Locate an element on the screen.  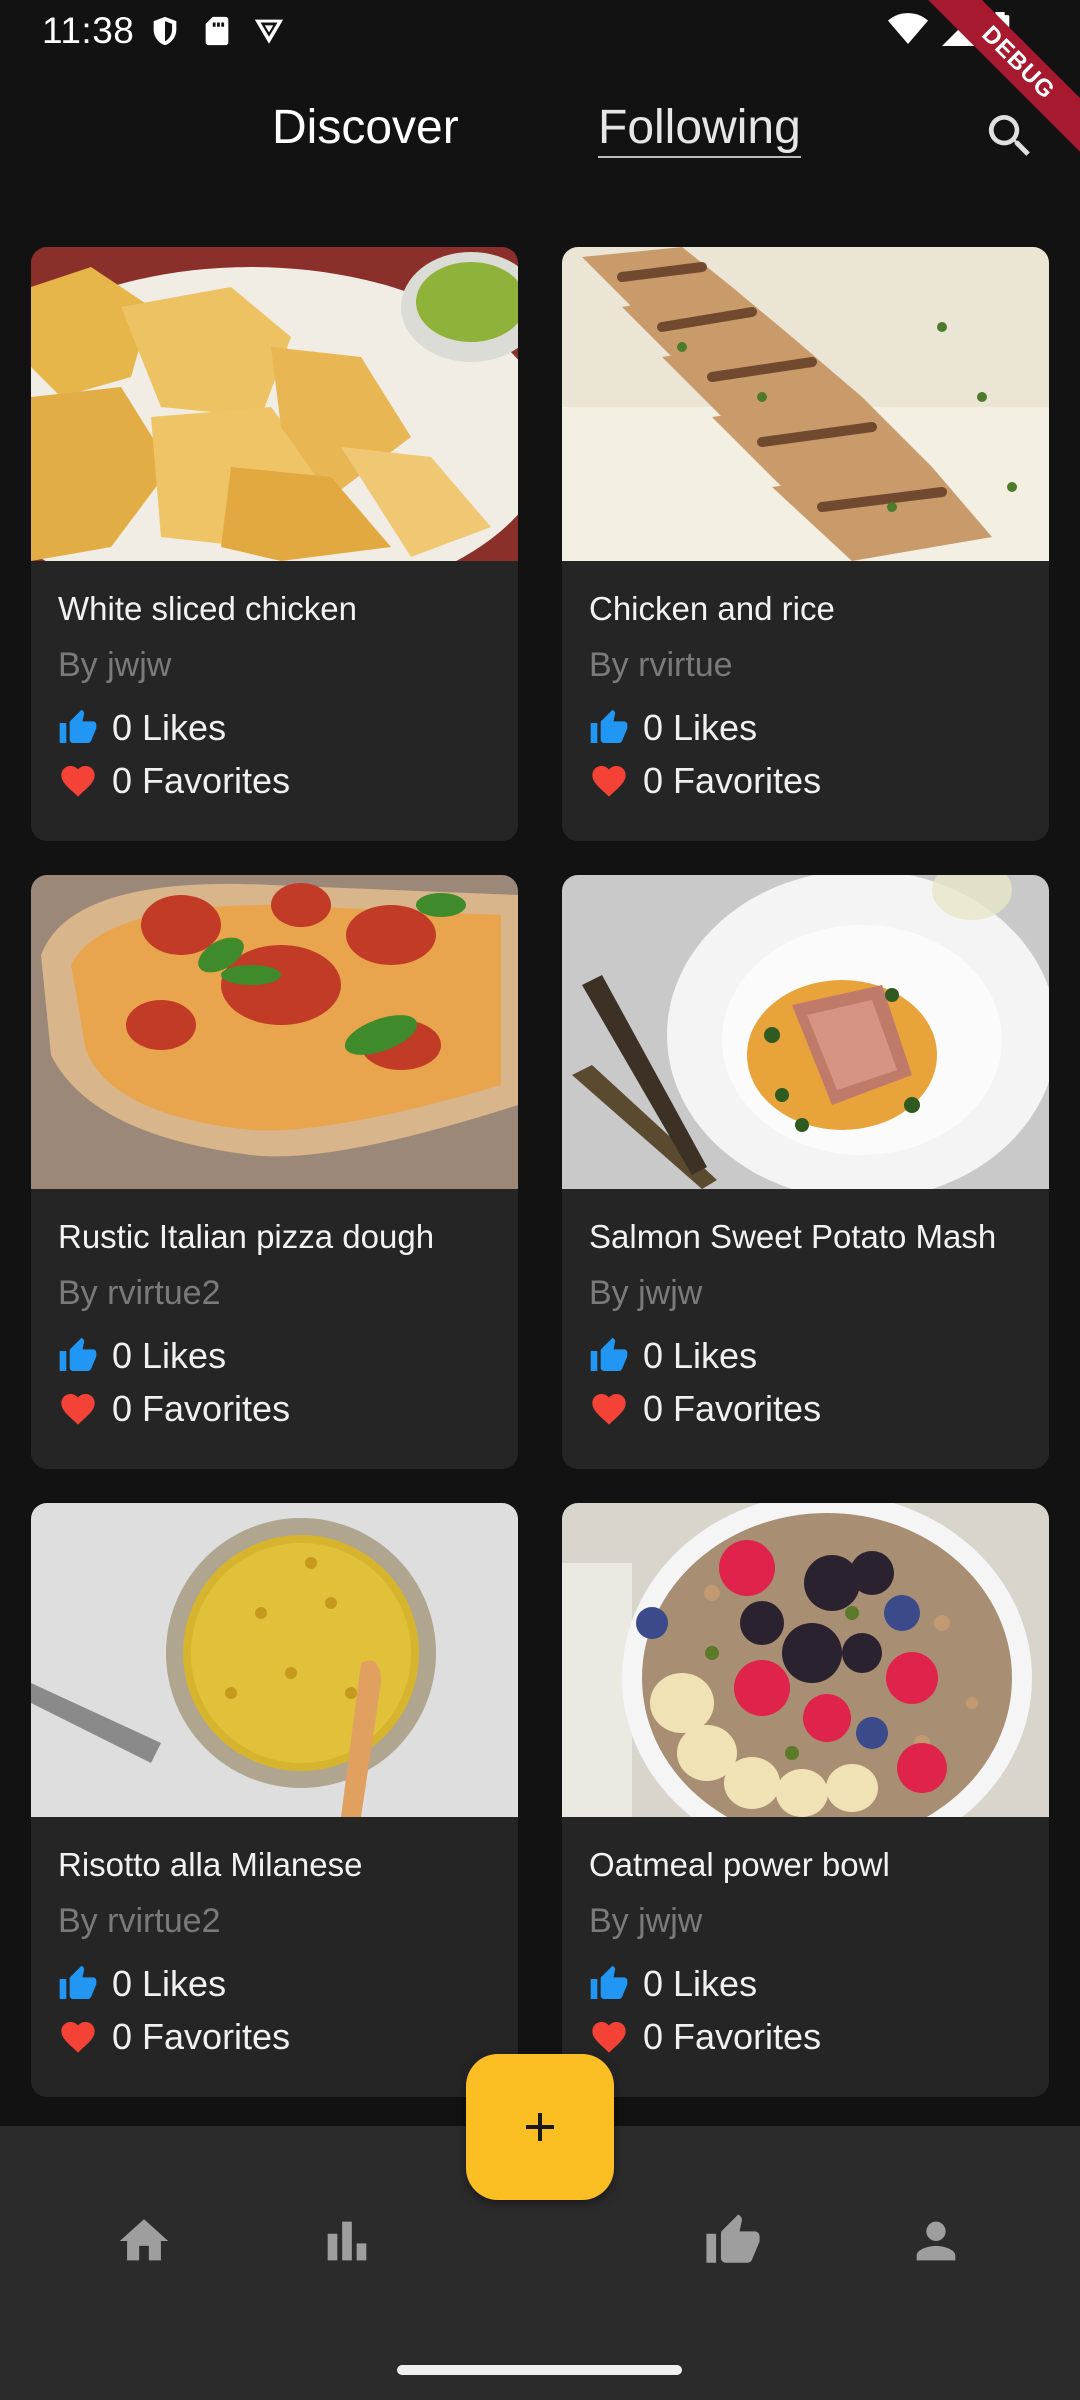
recipe-title: White sliced chicken is located at coordinates (207, 608).